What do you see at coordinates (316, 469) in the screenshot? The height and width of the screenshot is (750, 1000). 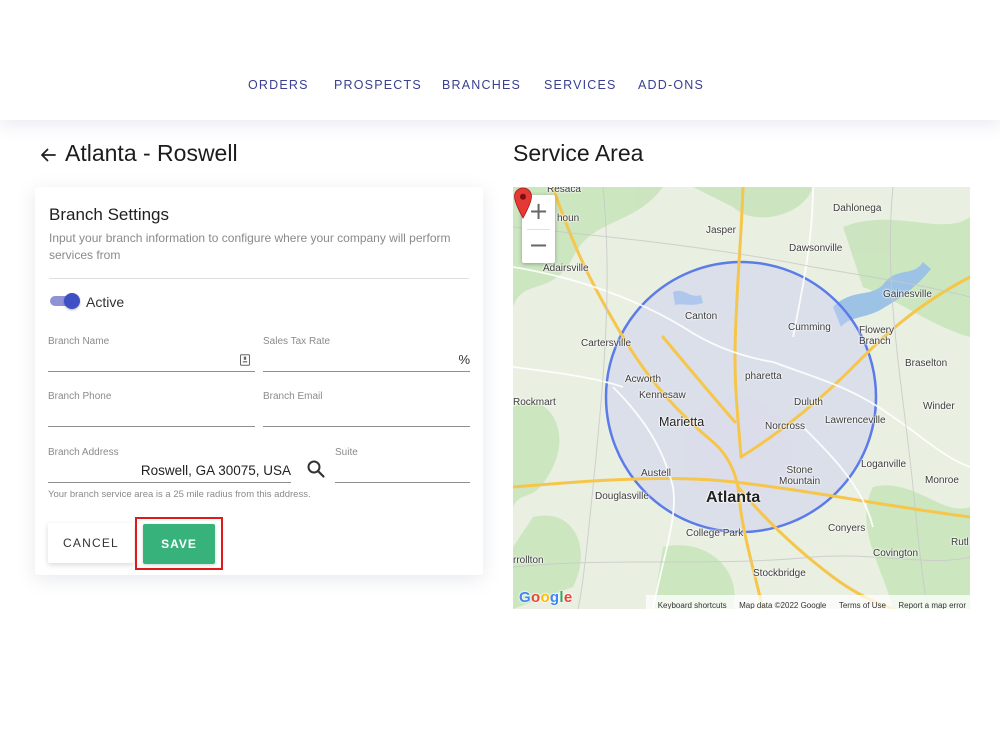 I see `search-icon` at bounding box center [316, 469].